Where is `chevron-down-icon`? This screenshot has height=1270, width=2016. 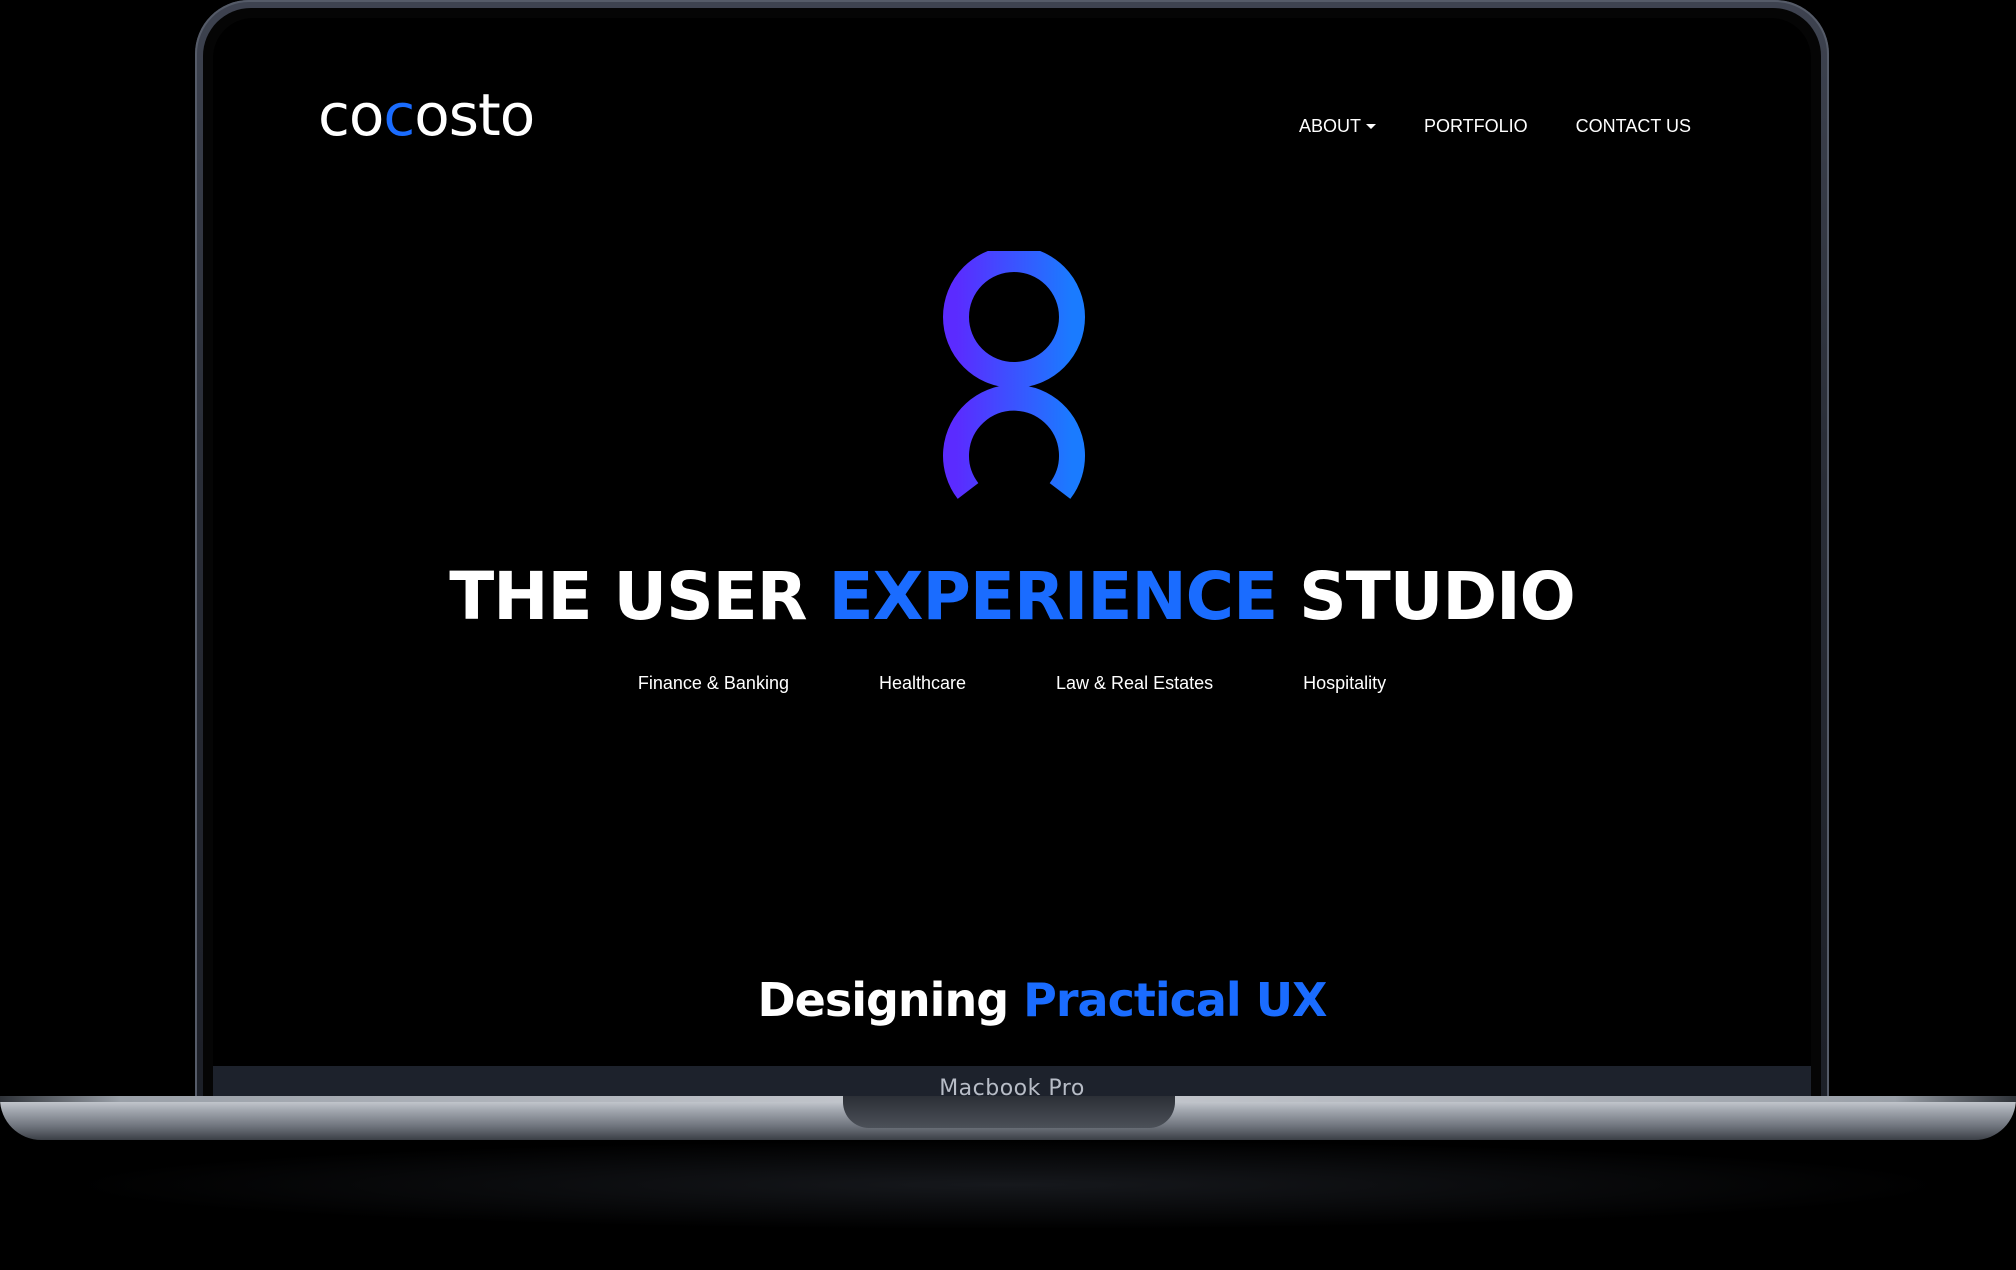
chevron-down-icon is located at coordinates (1370, 126).